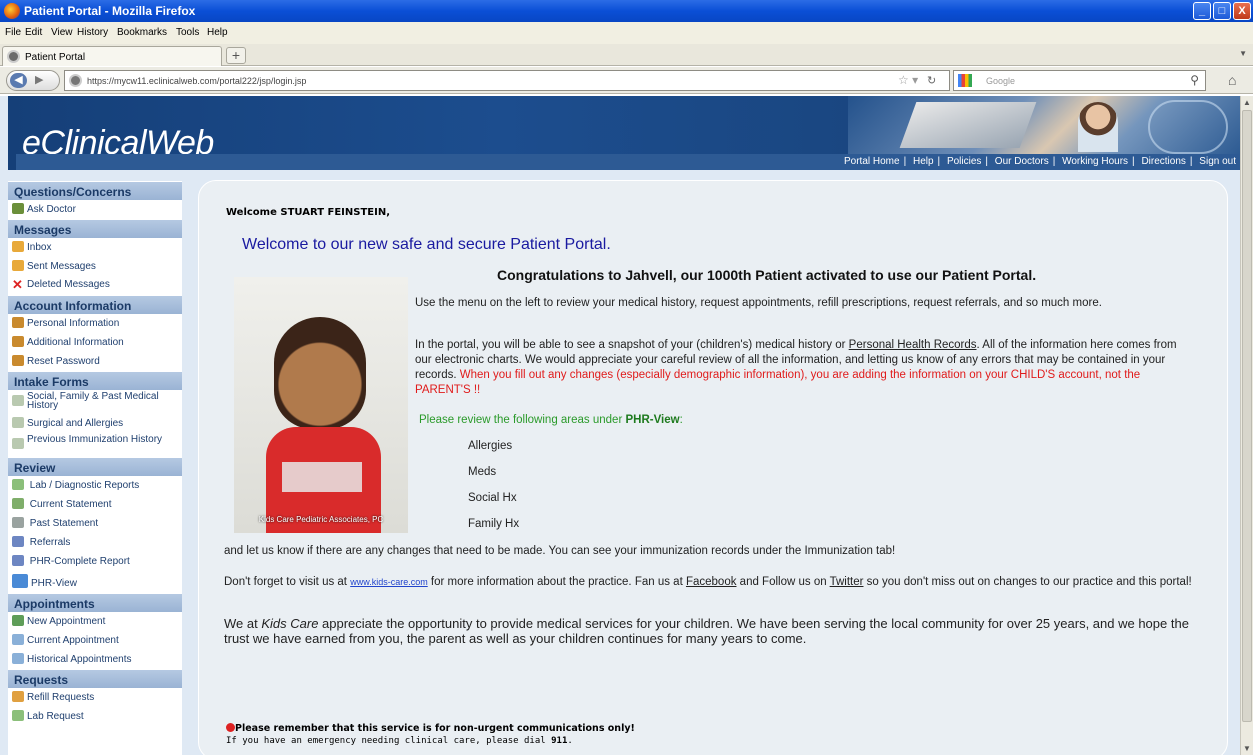 The width and height of the screenshot is (1253, 755). What do you see at coordinates (570, 741) in the screenshot?
I see `emergency-period: .` at bounding box center [570, 741].